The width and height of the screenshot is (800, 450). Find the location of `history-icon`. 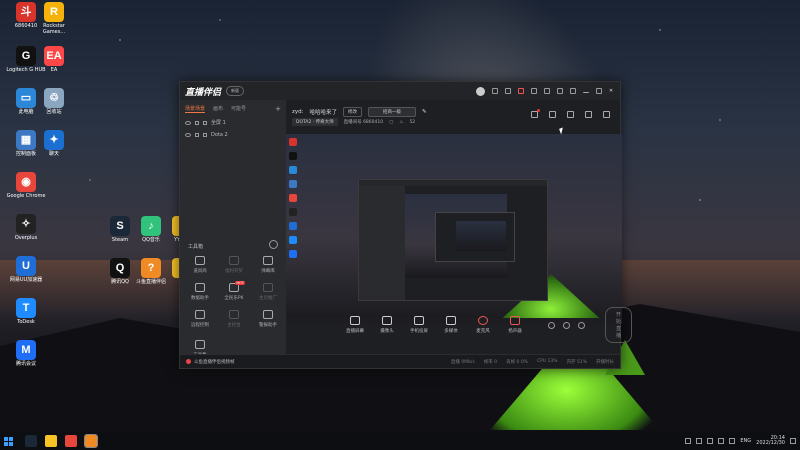

history-icon is located at coordinates (273, 244).